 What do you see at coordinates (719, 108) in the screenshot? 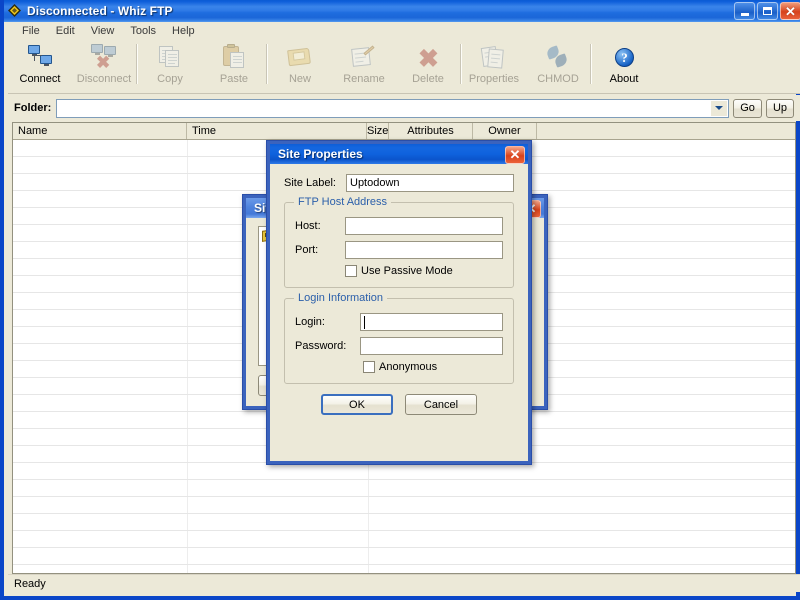
I see `chevron-down-icon` at bounding box center [719, 108].